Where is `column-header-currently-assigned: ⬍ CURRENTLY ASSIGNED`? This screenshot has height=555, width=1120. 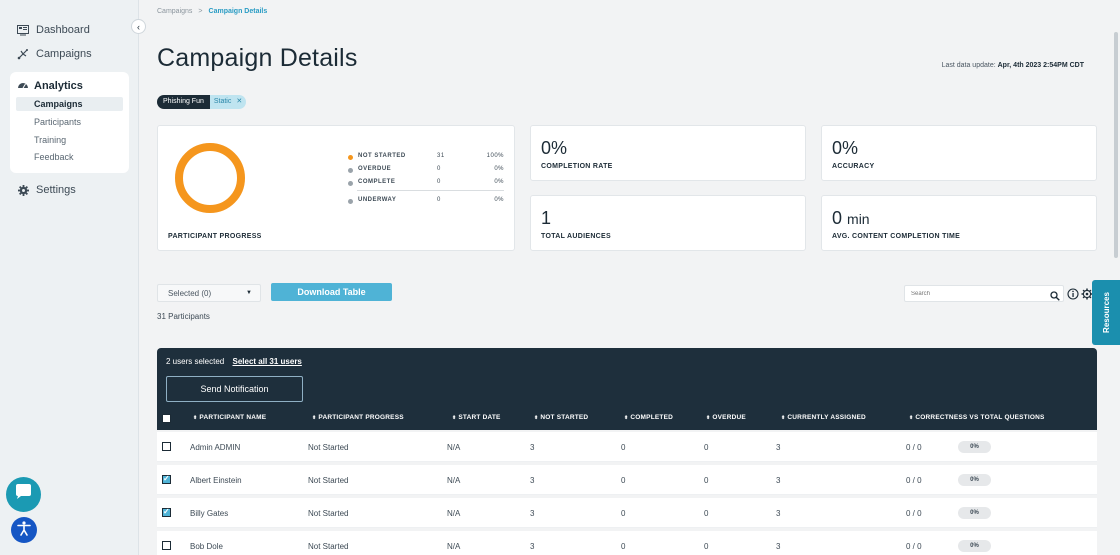 column-header-currently-assigned: ⬍ CURRENTLY ASSIGNED is located at coordinates (823, 417).